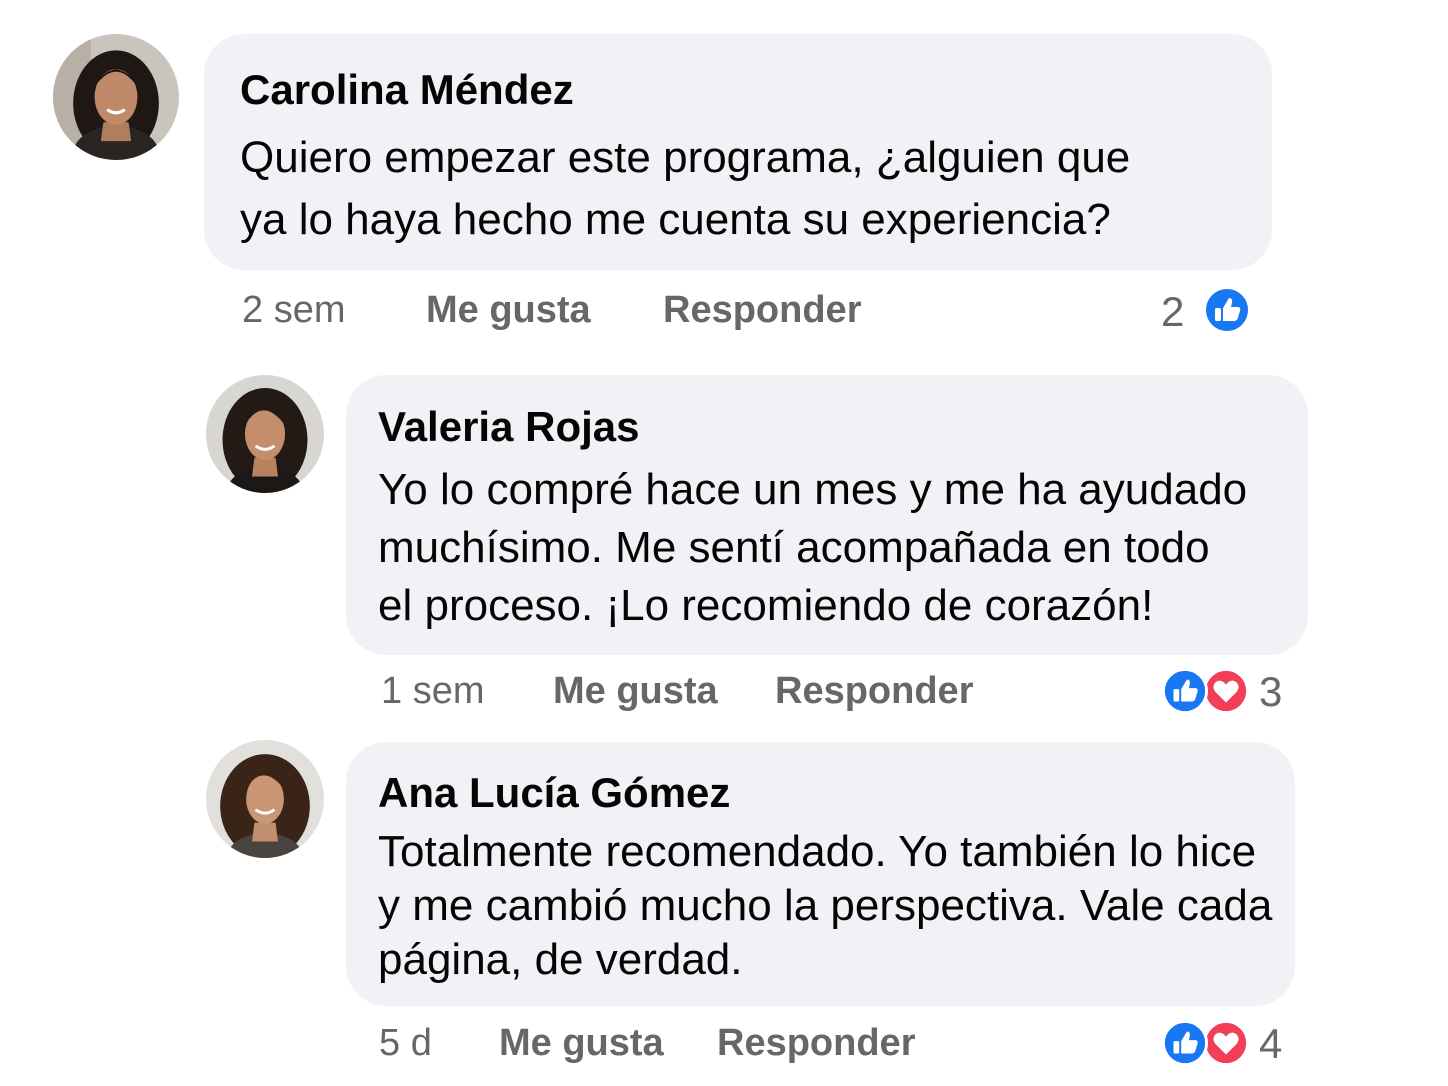  Describe the element at coordinates (1270, 1044) in the screenshot. I see `reaction-count: 4` at that location.